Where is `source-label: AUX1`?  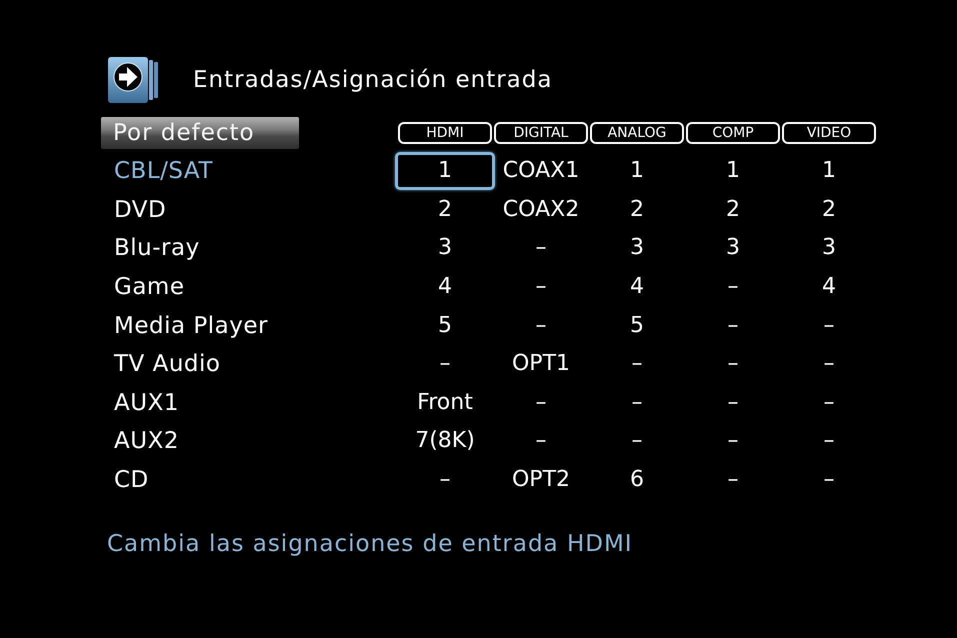
source-label: AUX1 is located at coordinates (140, 403).